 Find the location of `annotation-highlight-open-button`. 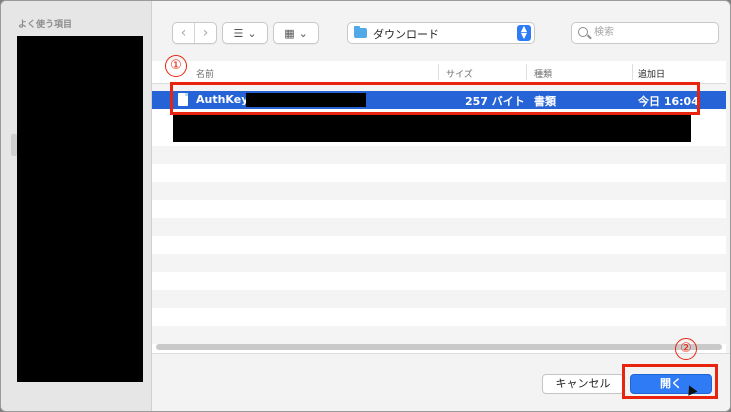

annotation-highlight-open-button is located at coordinates (670, 381).